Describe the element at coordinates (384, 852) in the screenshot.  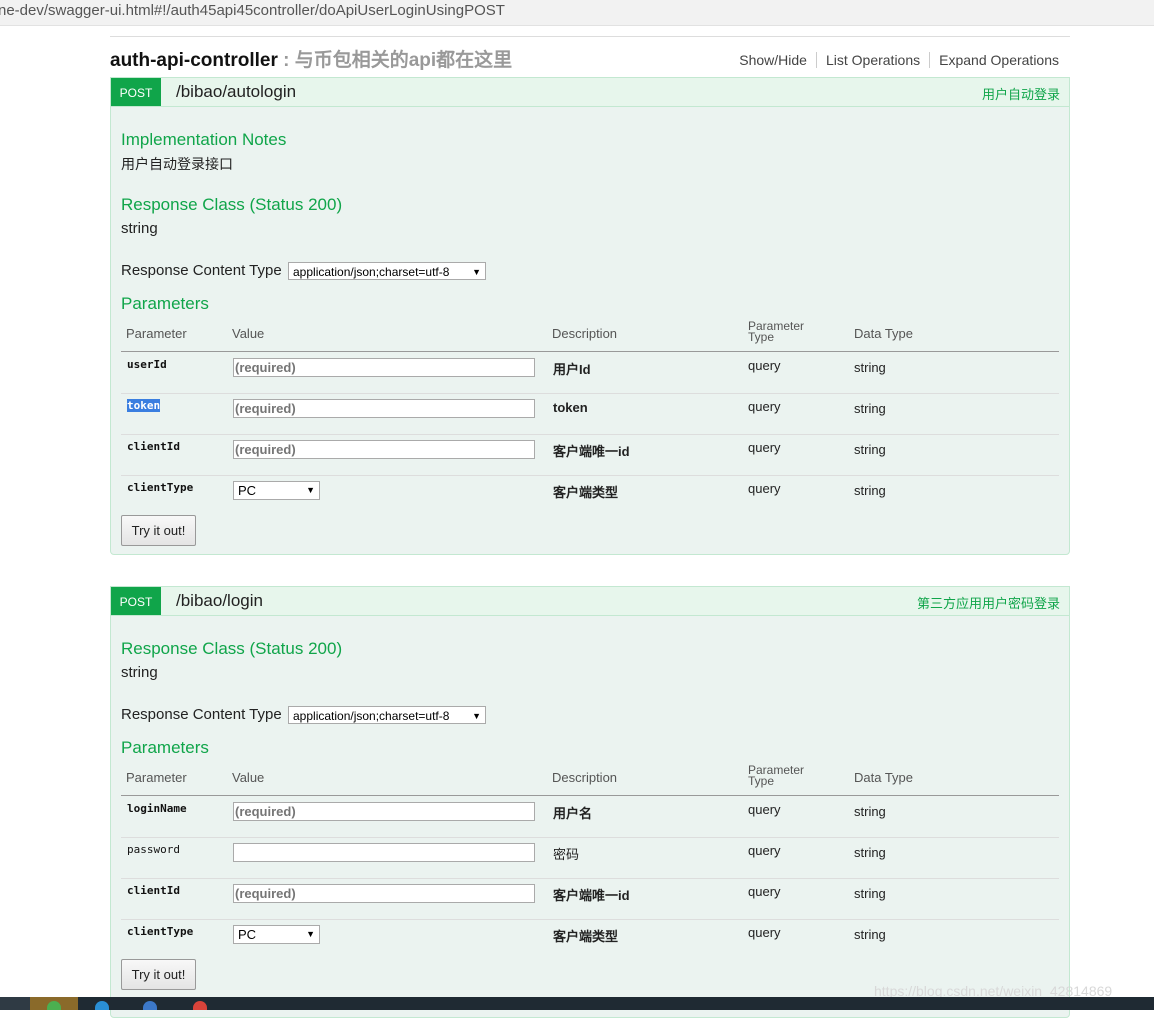
I see `password-input` at that location.